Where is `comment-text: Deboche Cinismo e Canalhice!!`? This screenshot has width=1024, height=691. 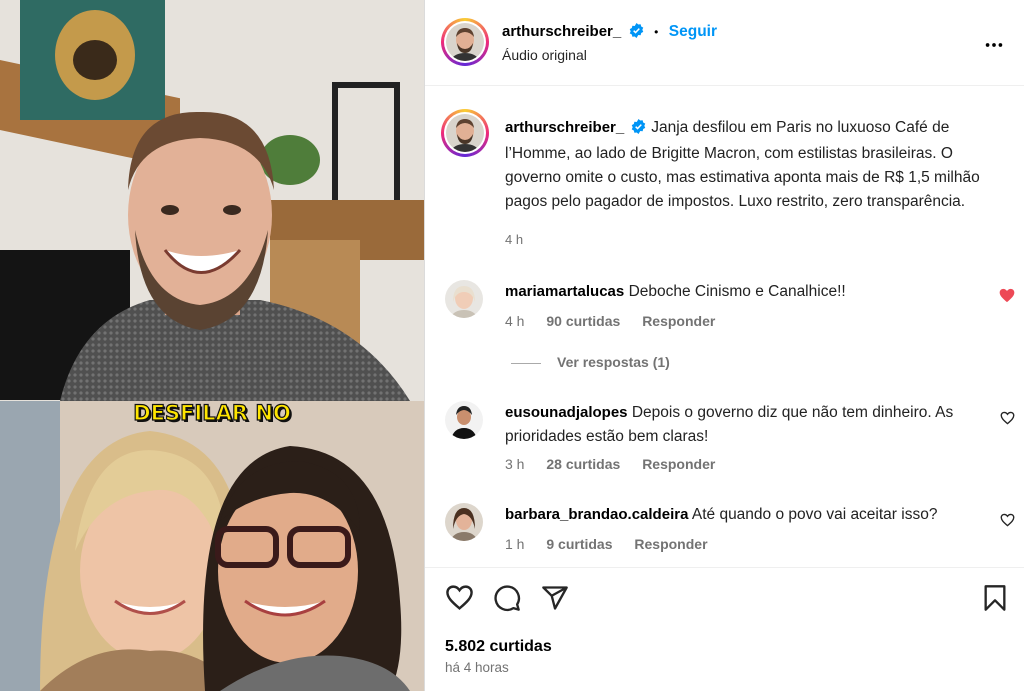
comment-text: Deboche Cinismo e Canalhice!! is located at coordinates (737, 291).